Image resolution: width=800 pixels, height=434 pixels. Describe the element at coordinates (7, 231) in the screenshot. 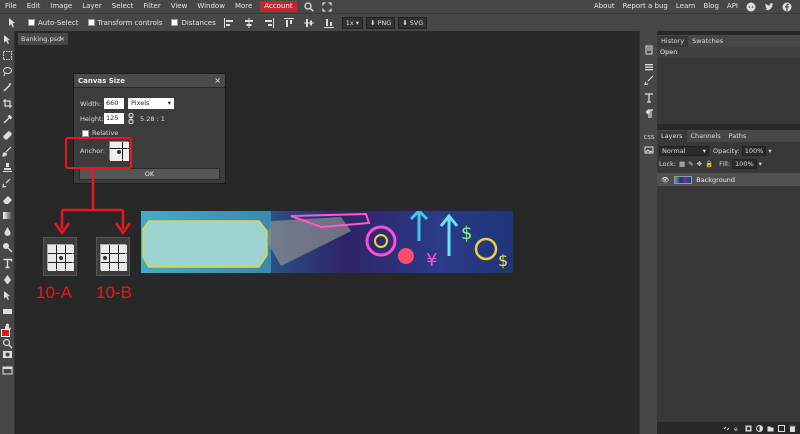

I see `blur-tool-icon` at that location.